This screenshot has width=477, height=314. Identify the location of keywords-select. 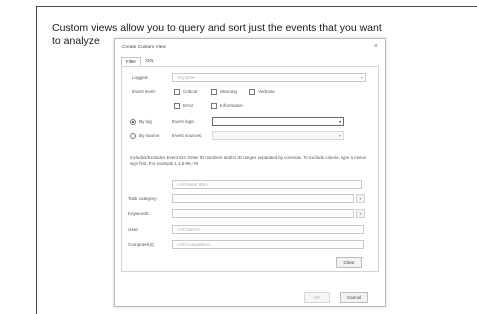
(263, 213).